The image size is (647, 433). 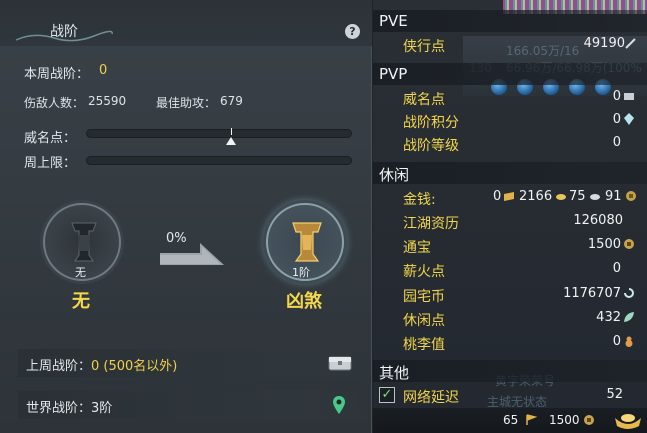 I want to click on current-rank-name: 无, so click(x=81, y=301).